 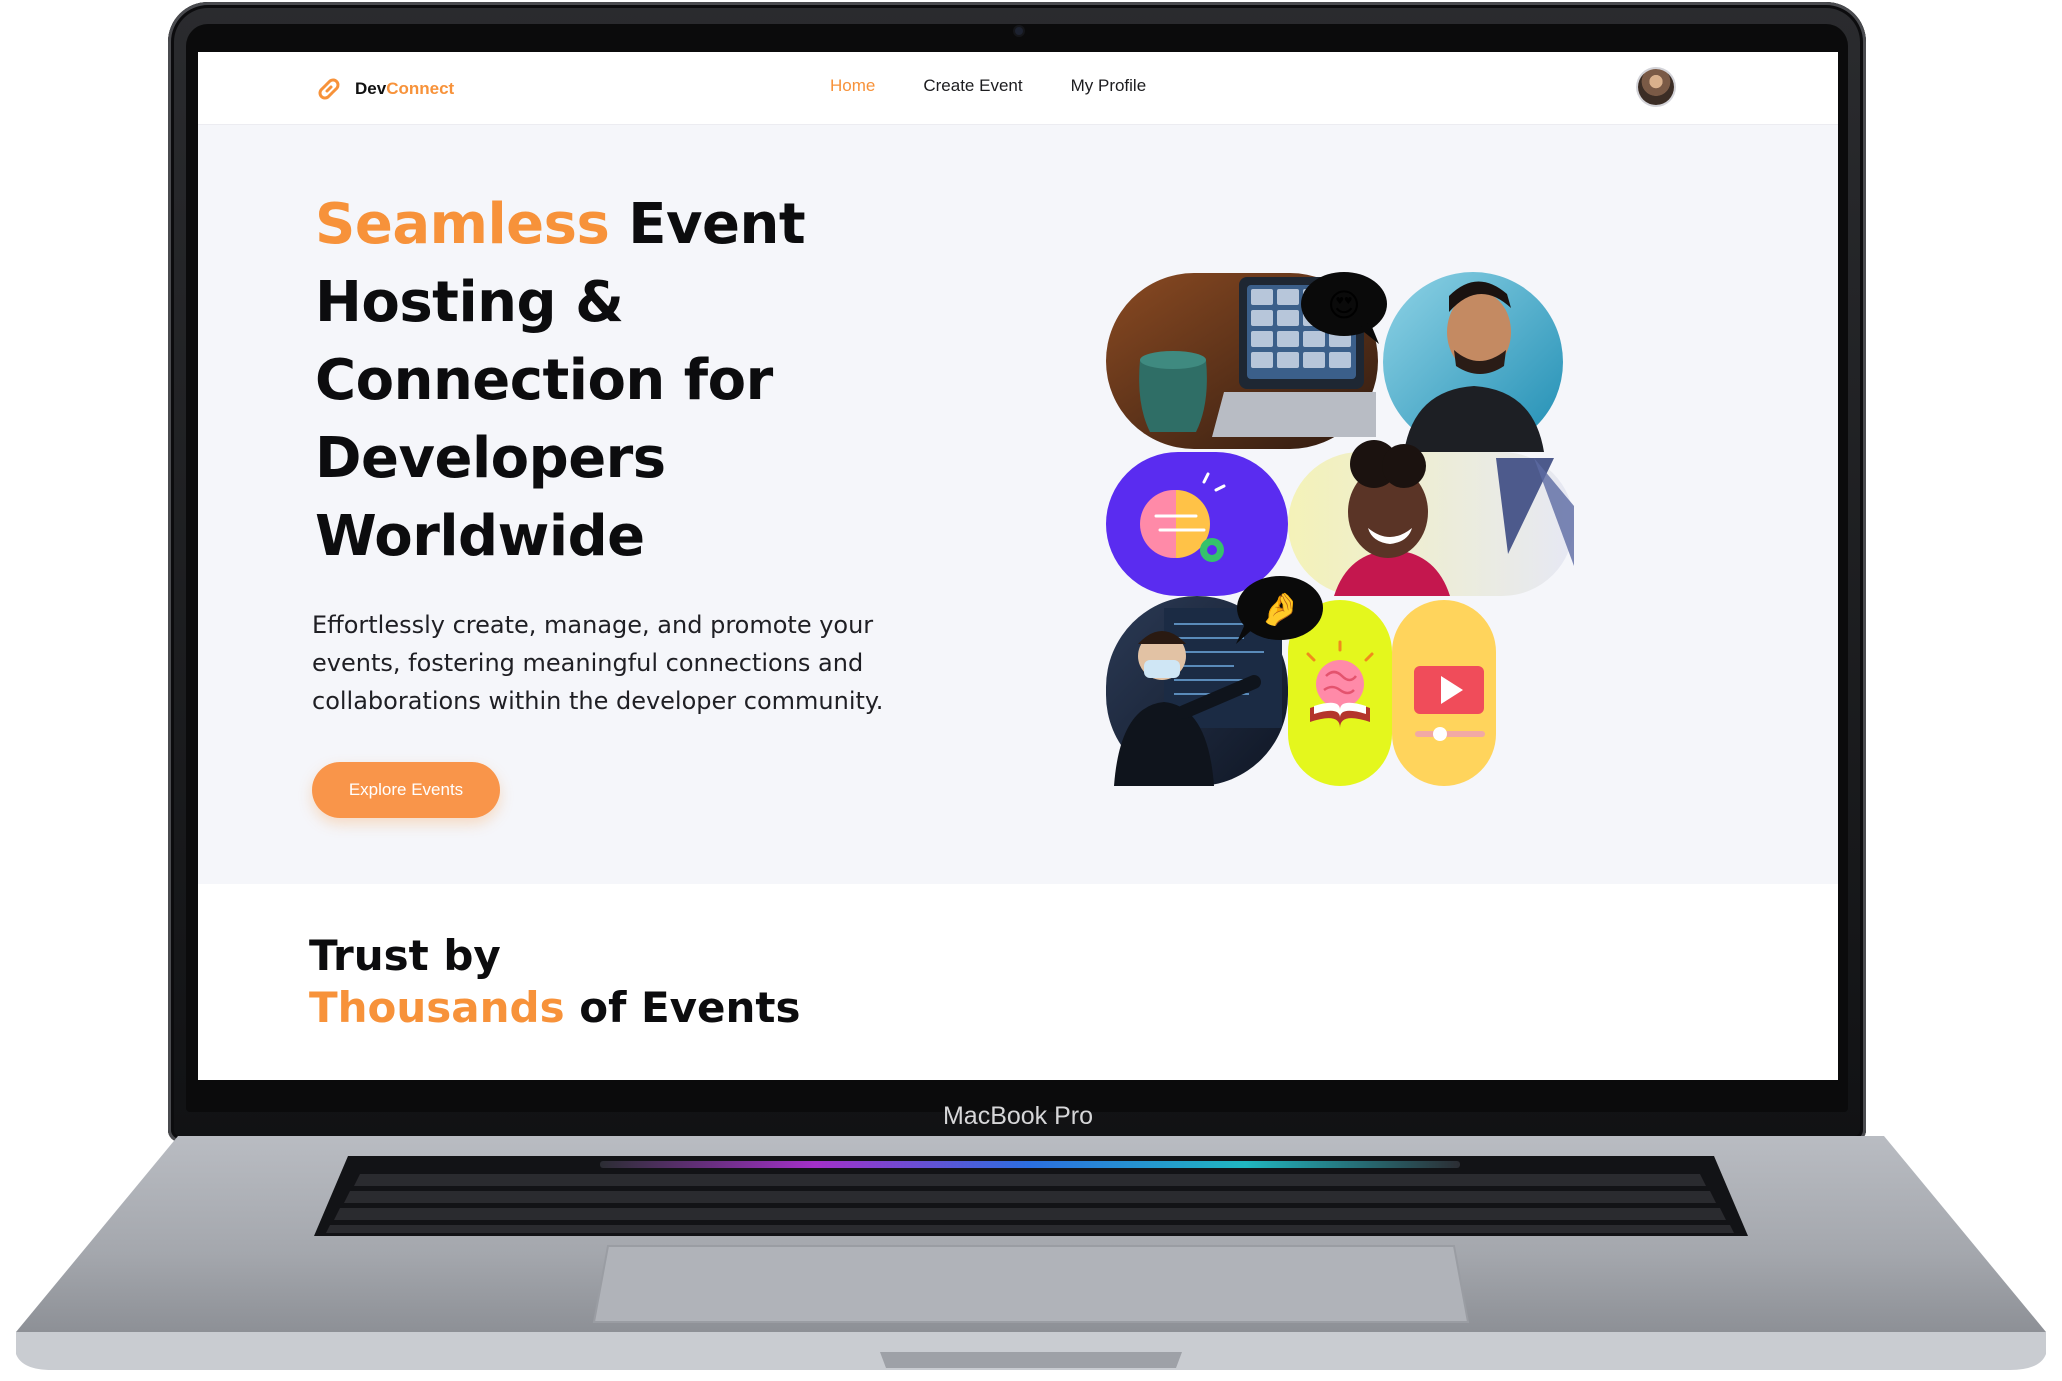 What do you see at coordinates (1473, 362) in the screenshot?
I see `laughing-man-photo` at bounding box center [1473, 362].